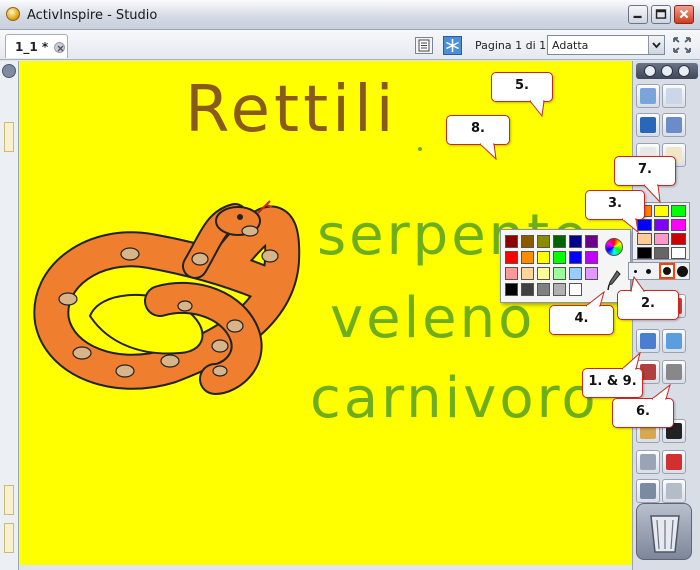 The width and height of the screenshot is (700, 570). I want to click on pen-tool-active, so click(648, 341).